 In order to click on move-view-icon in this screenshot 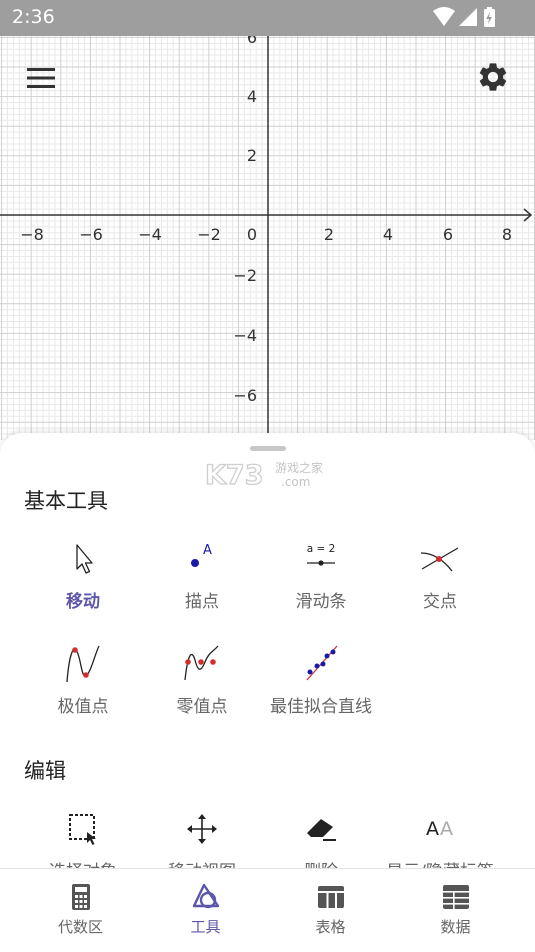, I will do `click(202, 829)`.